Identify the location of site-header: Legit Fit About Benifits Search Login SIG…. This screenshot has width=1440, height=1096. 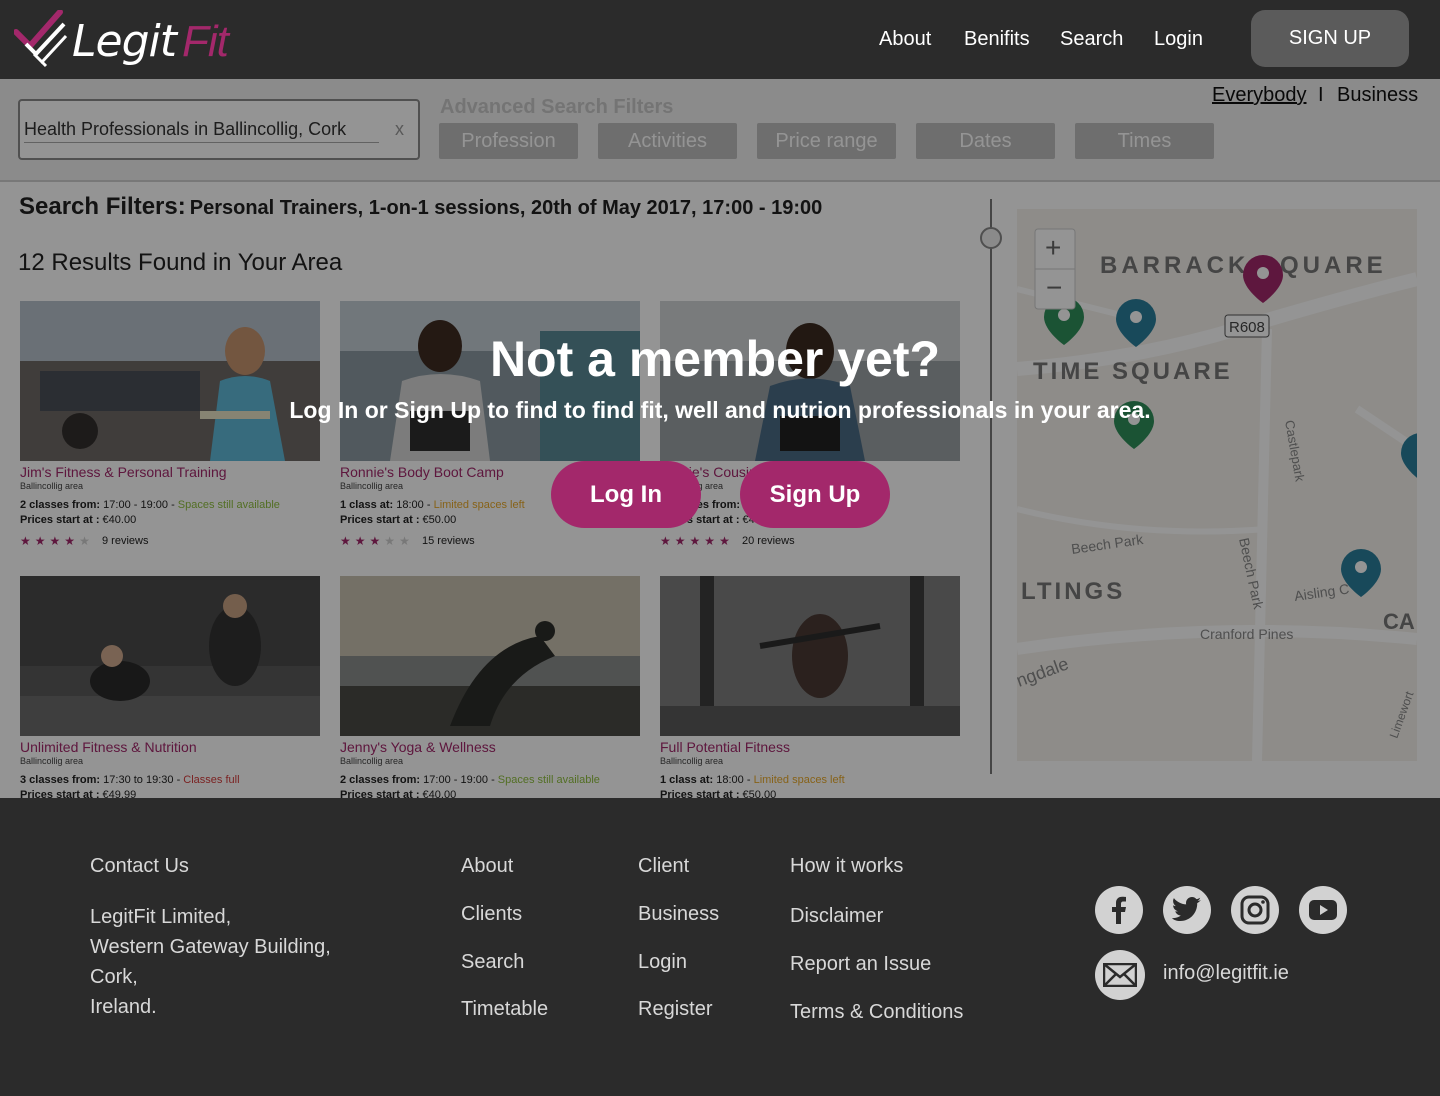
(720, 39).